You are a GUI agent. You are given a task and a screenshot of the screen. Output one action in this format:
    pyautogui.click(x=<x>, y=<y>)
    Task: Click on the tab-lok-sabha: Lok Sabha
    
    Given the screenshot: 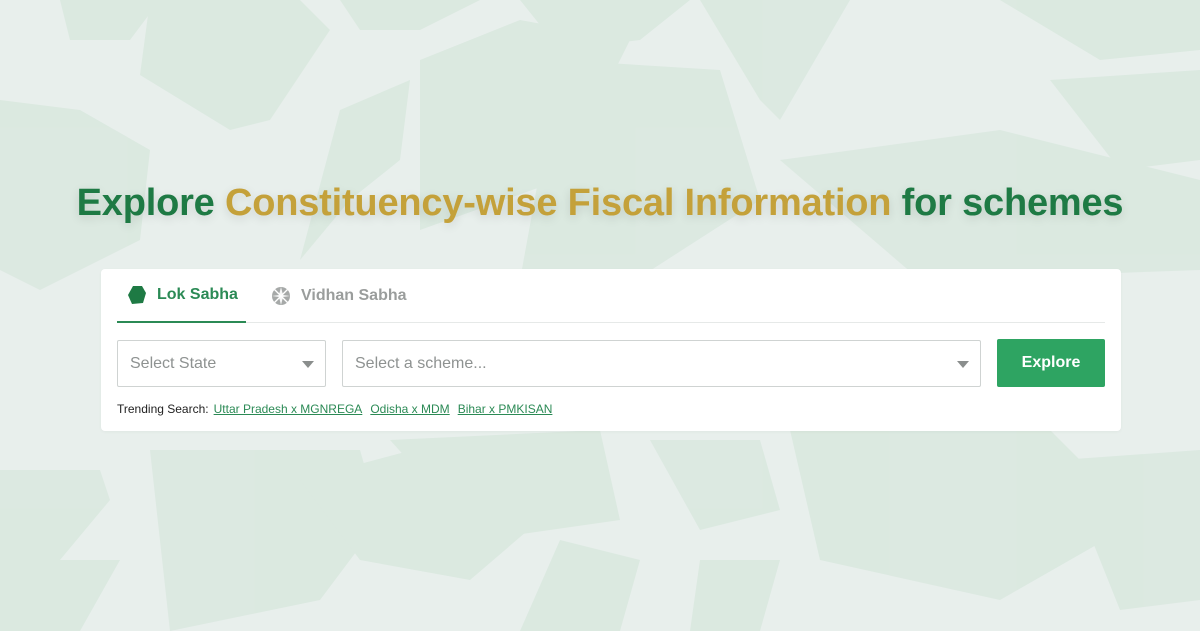 What is the action you would take?
    pyautogui.click(x=181, y=296)
    